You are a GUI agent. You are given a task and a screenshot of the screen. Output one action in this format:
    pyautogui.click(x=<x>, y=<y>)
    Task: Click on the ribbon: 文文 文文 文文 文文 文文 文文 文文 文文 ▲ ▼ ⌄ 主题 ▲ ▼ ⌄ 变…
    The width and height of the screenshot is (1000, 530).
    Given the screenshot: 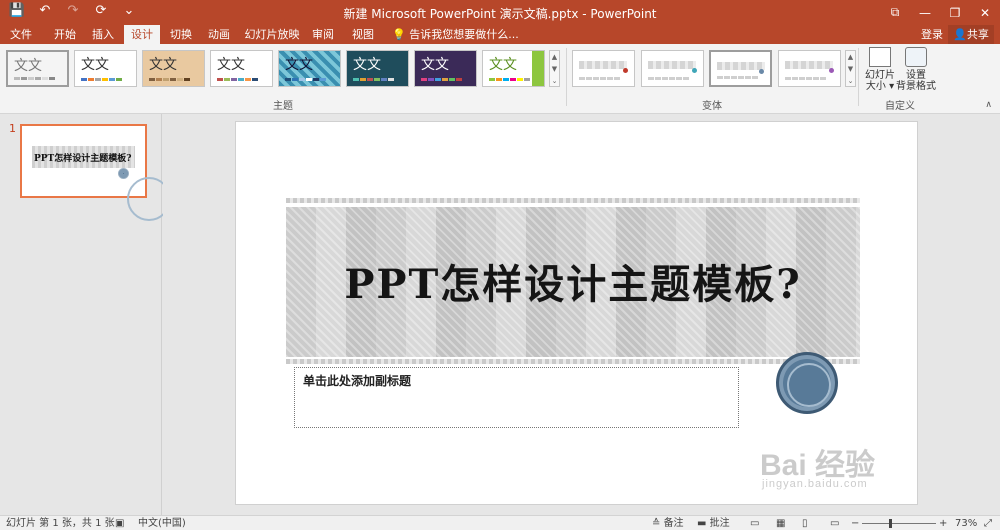 What is the action you would take?
    pyautogui.click(x=500, y=79)
    